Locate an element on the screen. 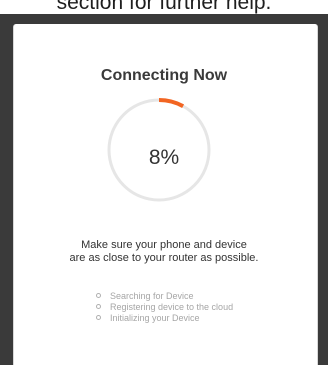 This screenshot has height=365, width=328. progress-percentage: 8% is located at coordinates (164, 157).